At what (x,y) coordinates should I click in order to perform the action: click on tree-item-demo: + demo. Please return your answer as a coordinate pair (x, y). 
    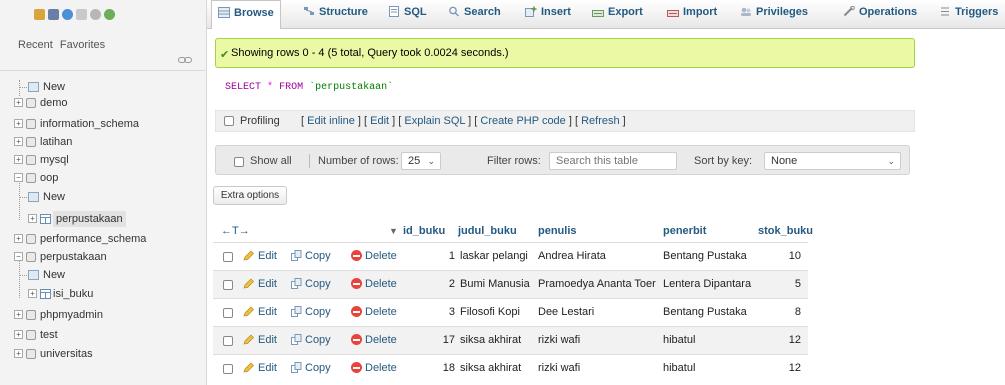
    Looking at the image, I should click on (103, 103).